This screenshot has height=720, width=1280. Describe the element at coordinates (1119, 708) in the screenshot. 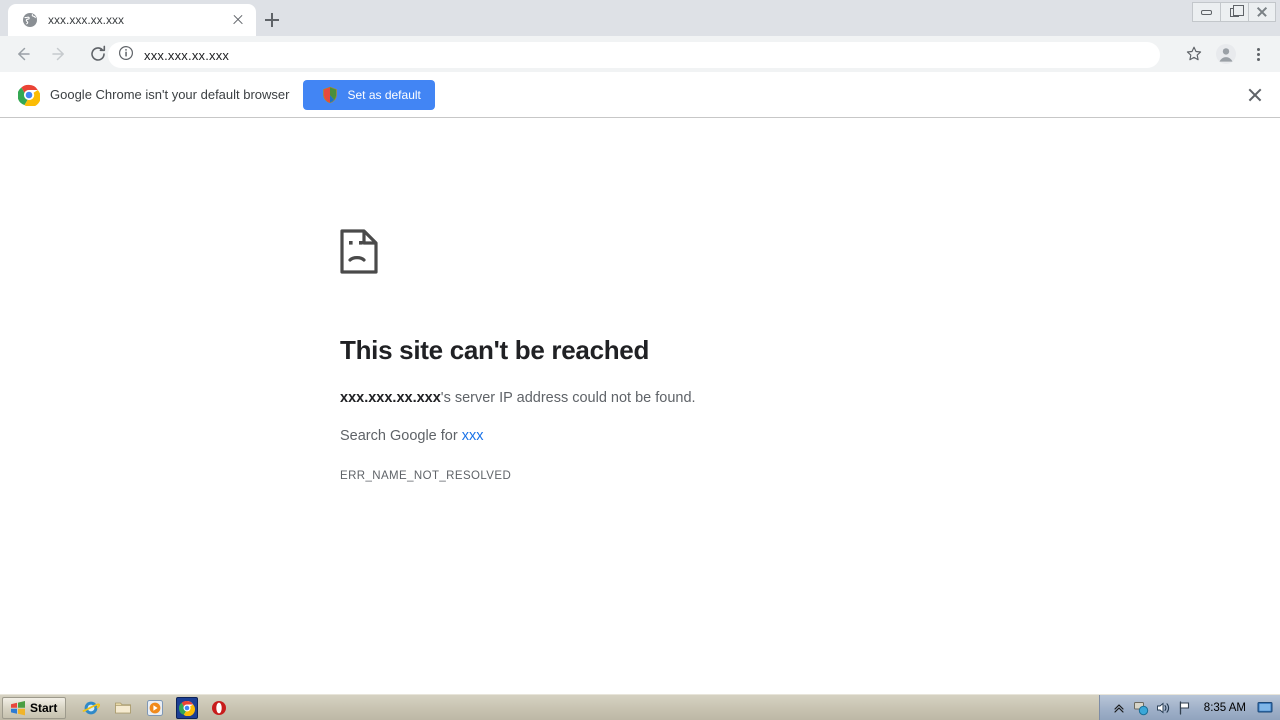

I see `show-hidden-icons-chevron` at that location.